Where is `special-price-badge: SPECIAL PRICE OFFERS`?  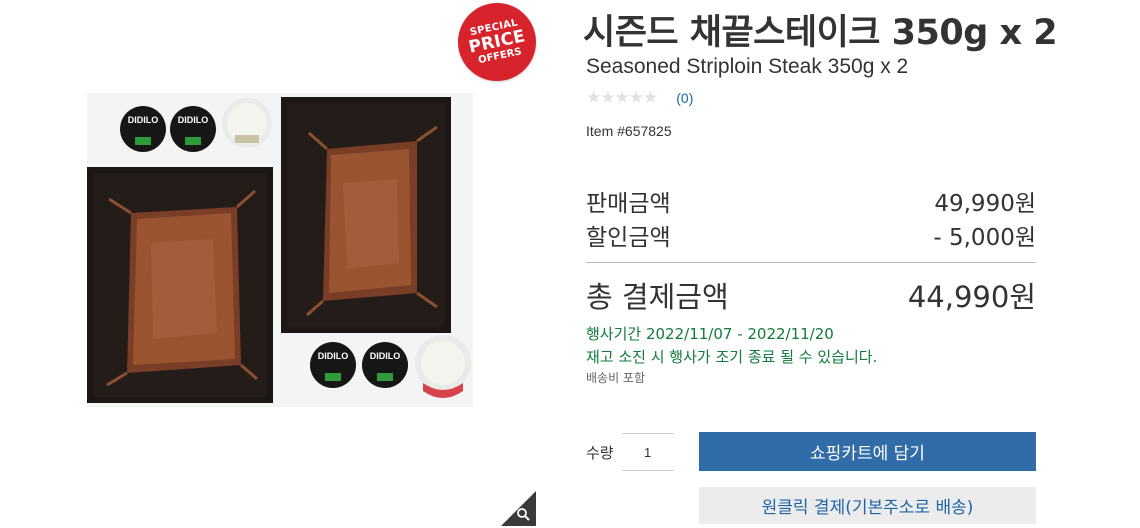
special-price-badge: SPECIAL PRICE OFFERS is located at coordinates (497, 44).